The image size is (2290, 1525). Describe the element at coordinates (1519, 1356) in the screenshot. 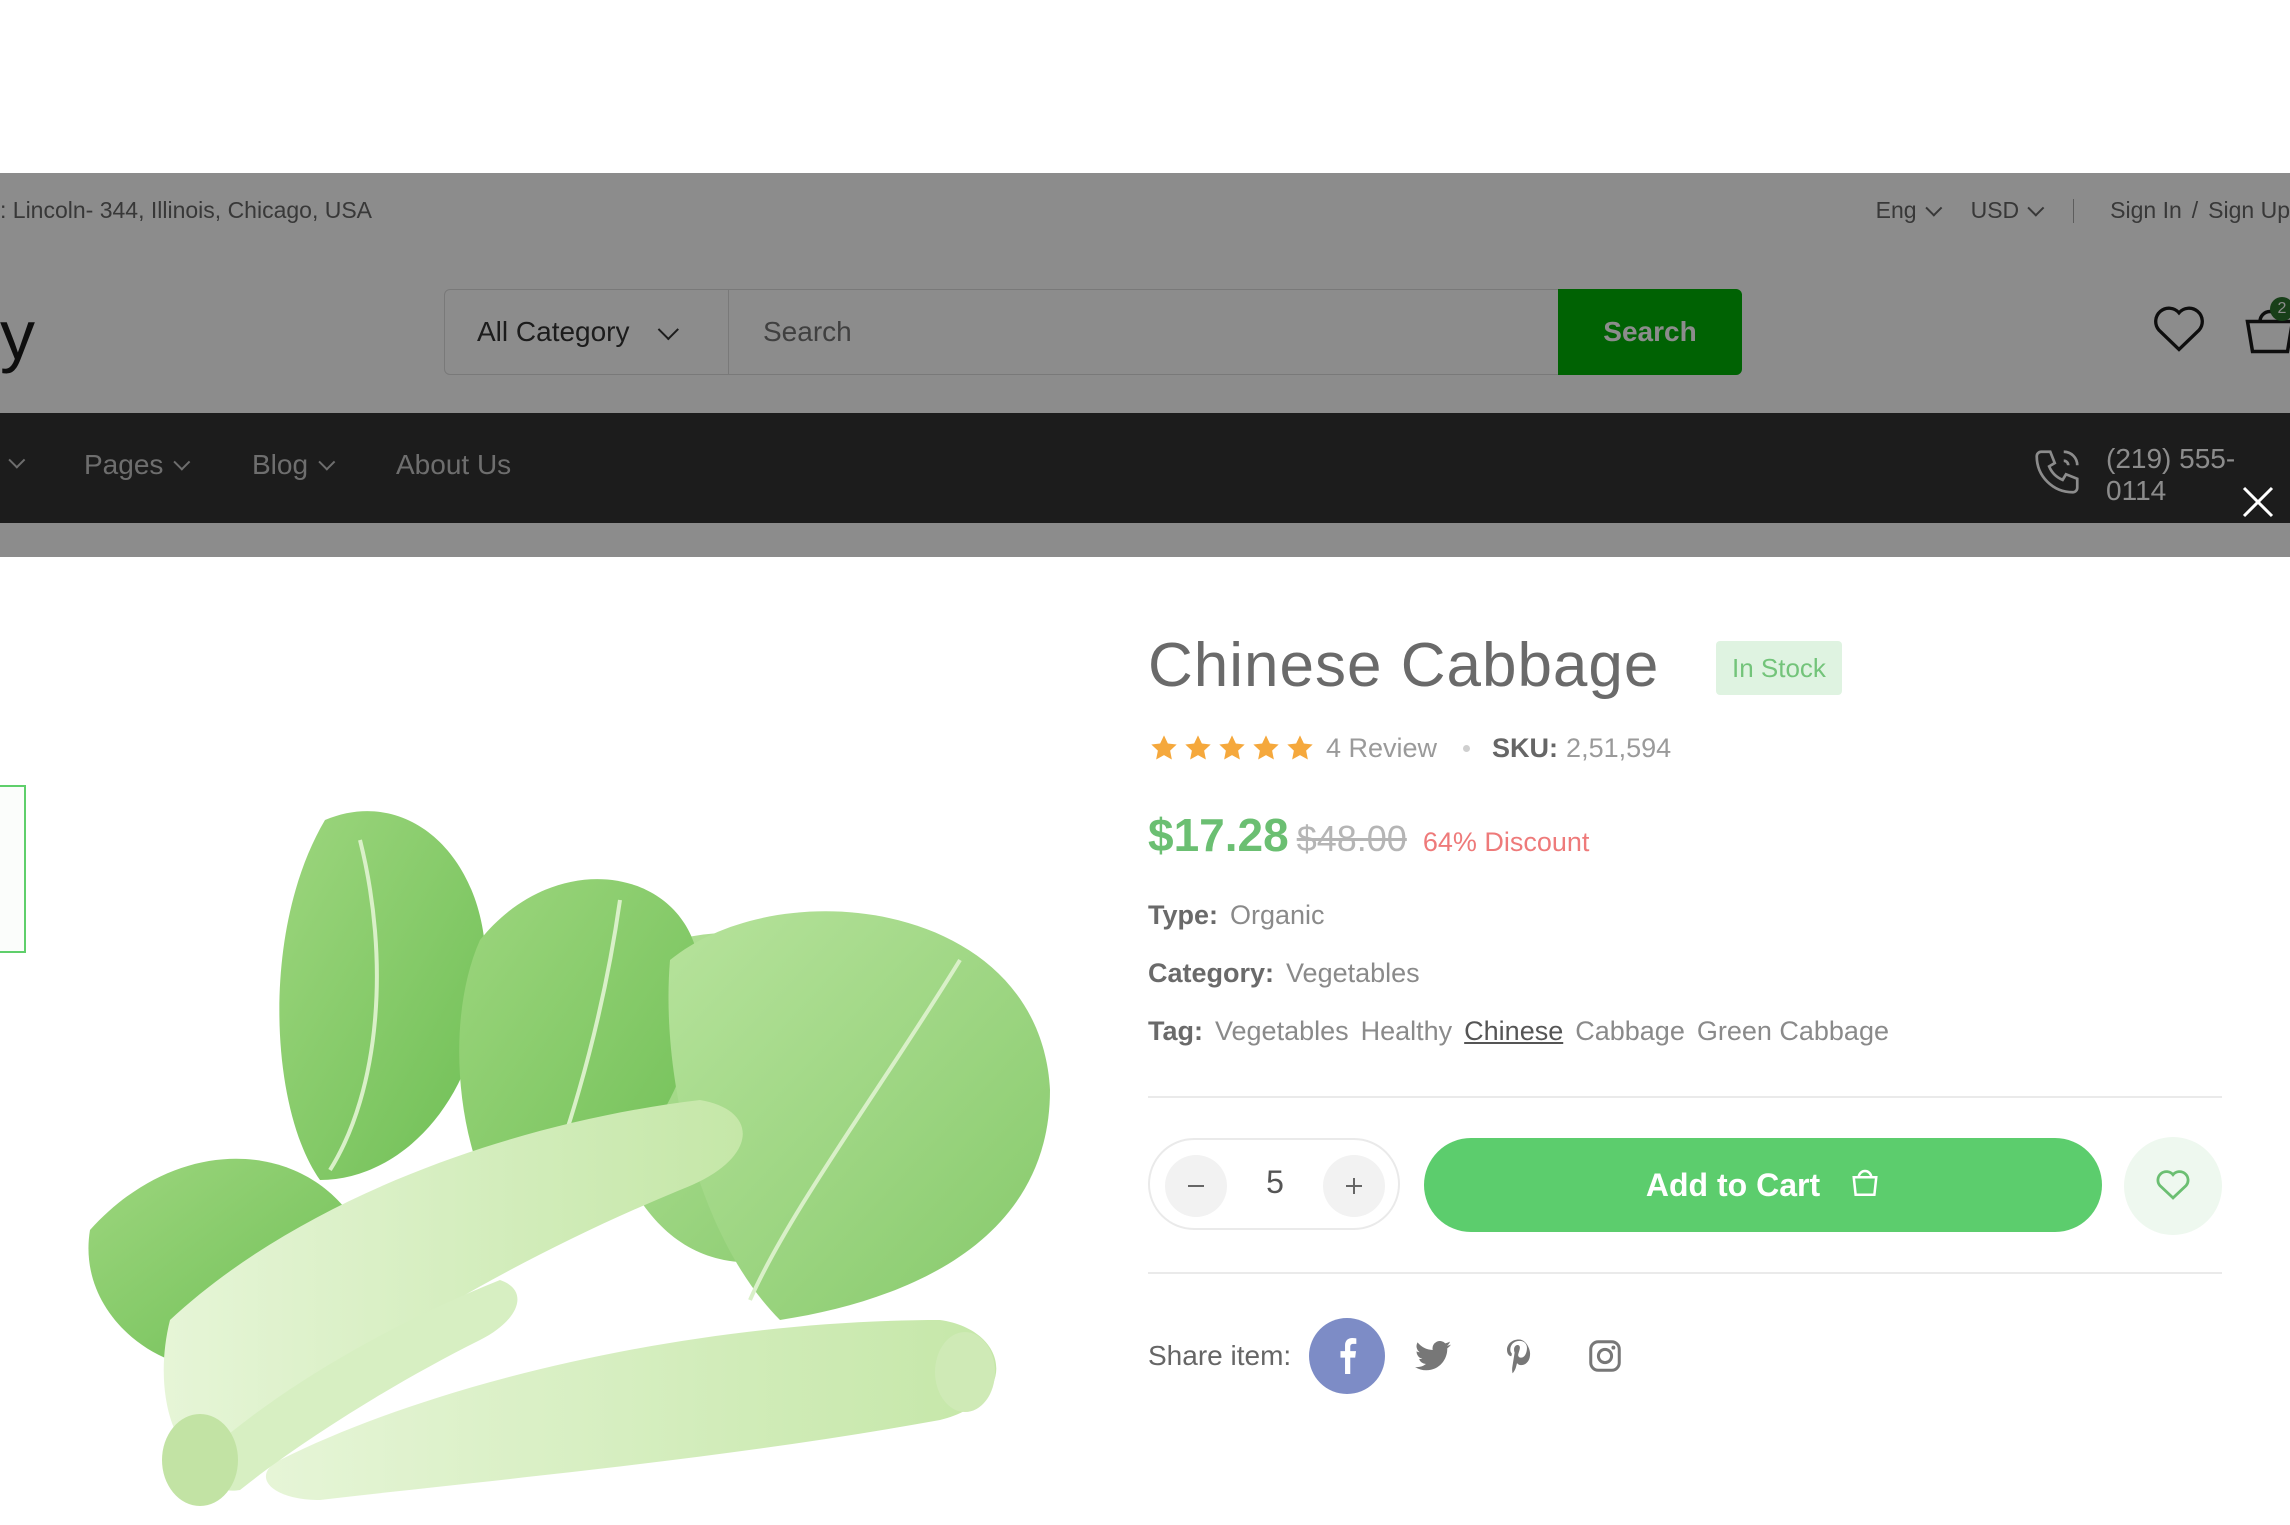

I see `pinterest-icon` at that location.